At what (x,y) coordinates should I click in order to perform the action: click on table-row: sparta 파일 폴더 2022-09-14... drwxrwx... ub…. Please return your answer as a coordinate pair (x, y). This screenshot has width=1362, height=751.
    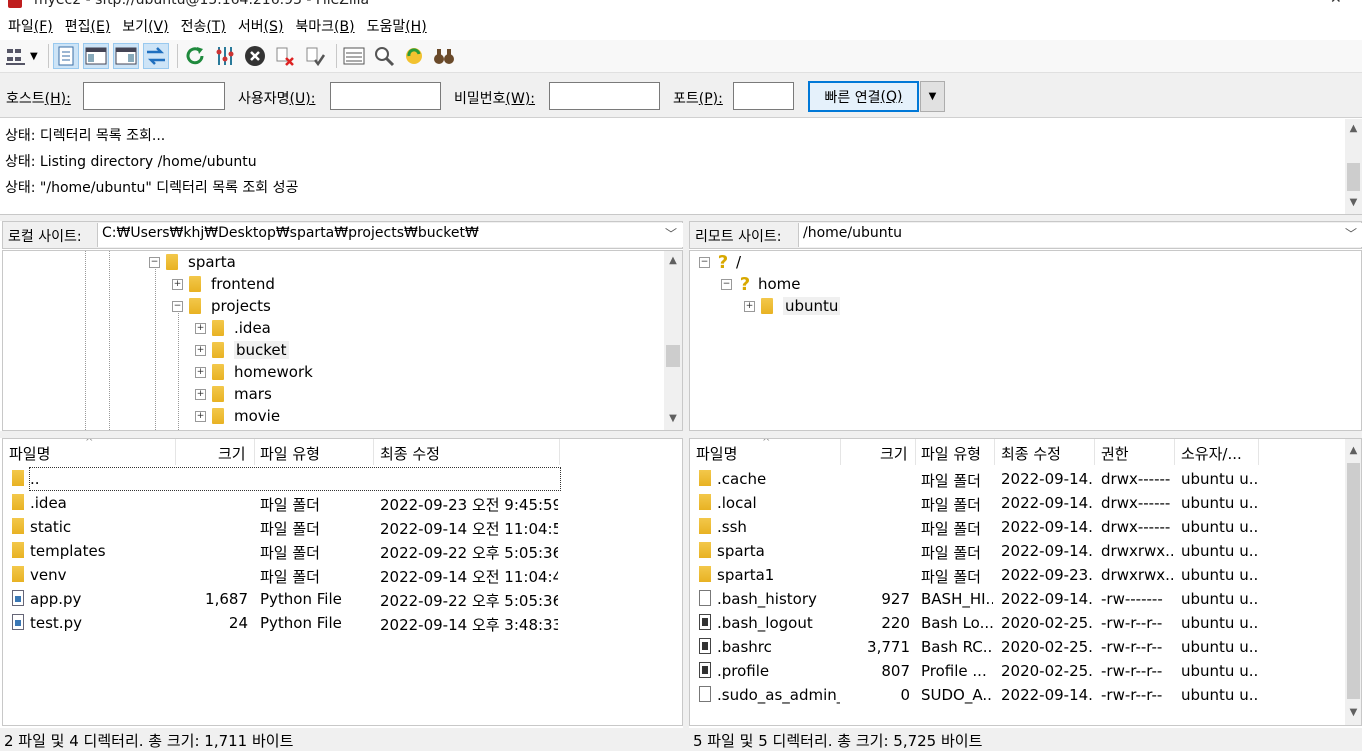
    Looking at the image, I should click on (1025, 551).